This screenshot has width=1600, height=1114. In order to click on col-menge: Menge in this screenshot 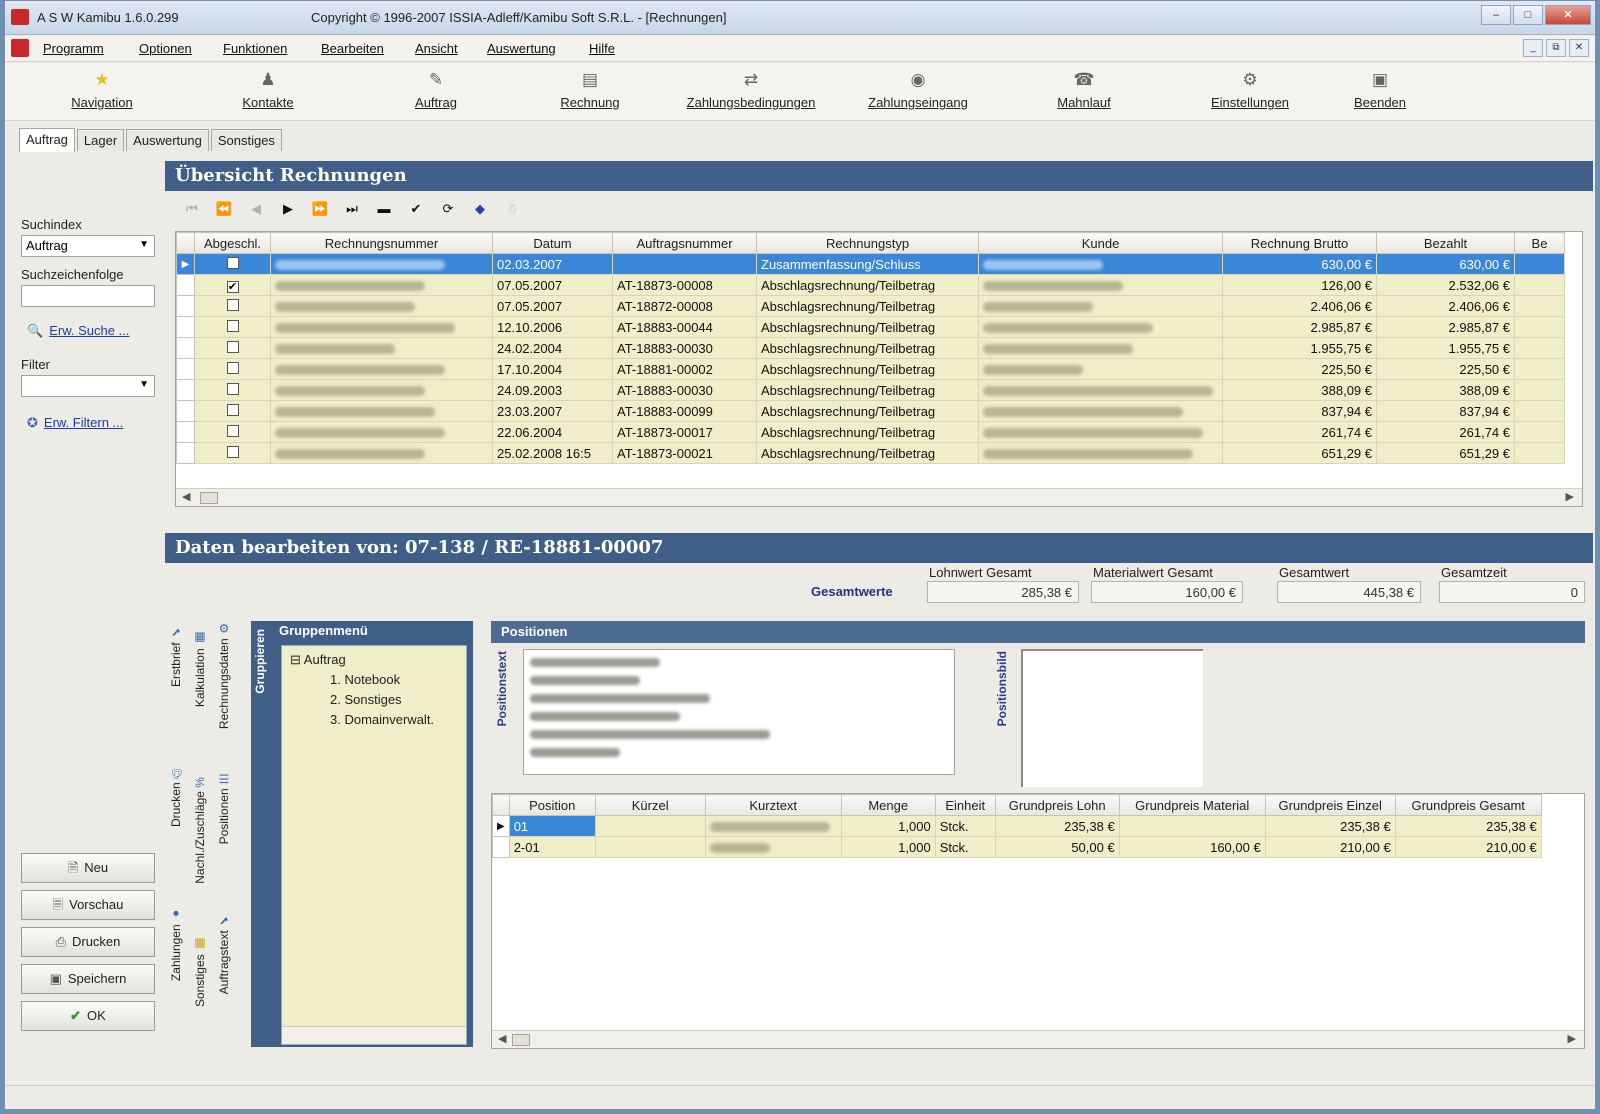, I will do `click(888, 805)`.